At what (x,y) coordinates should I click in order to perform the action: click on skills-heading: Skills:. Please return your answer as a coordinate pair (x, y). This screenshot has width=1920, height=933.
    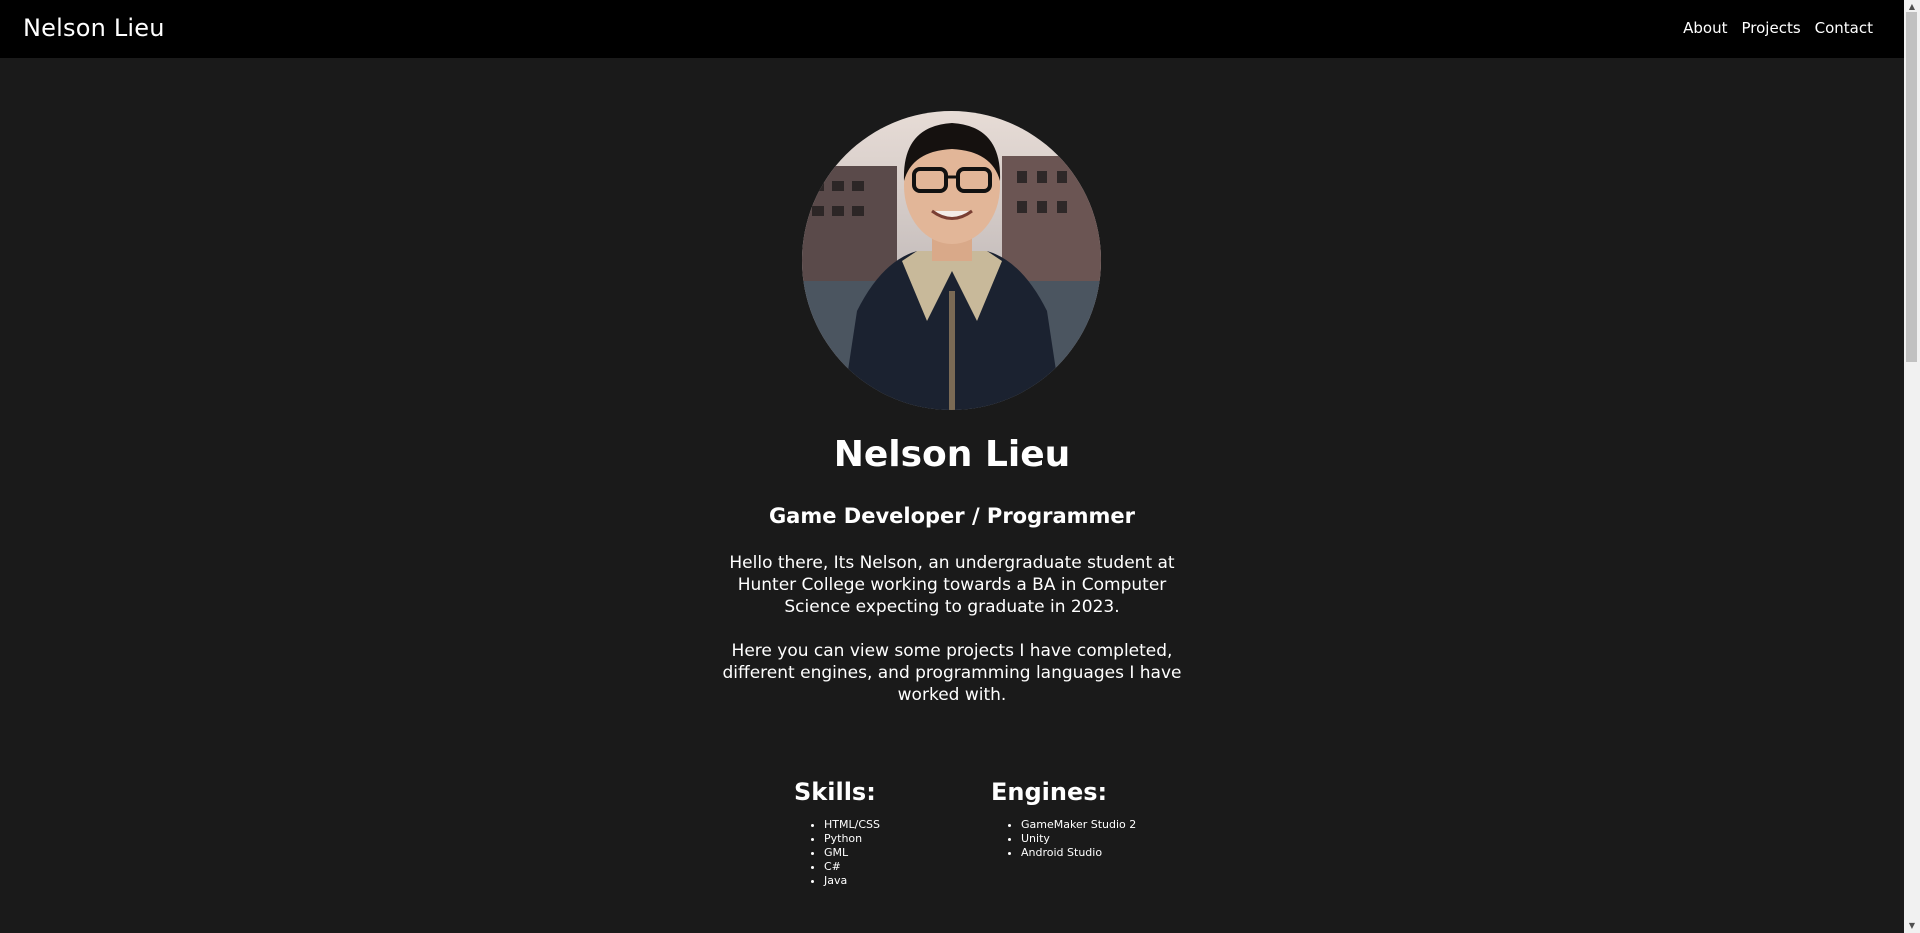
    Looking at the image, I should click on (835, 792).